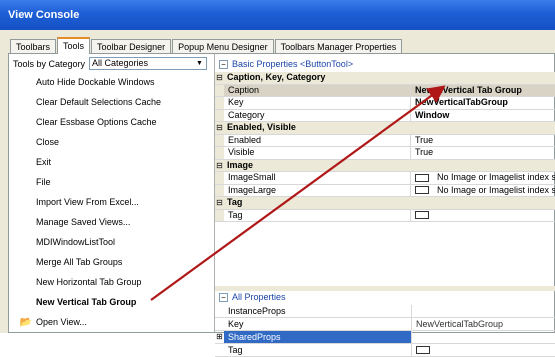 Image resolution: width=555 pixels, height=357 pixels. I want to click on property-category: ⊟ Enabled, Visible, so click(385, 128).